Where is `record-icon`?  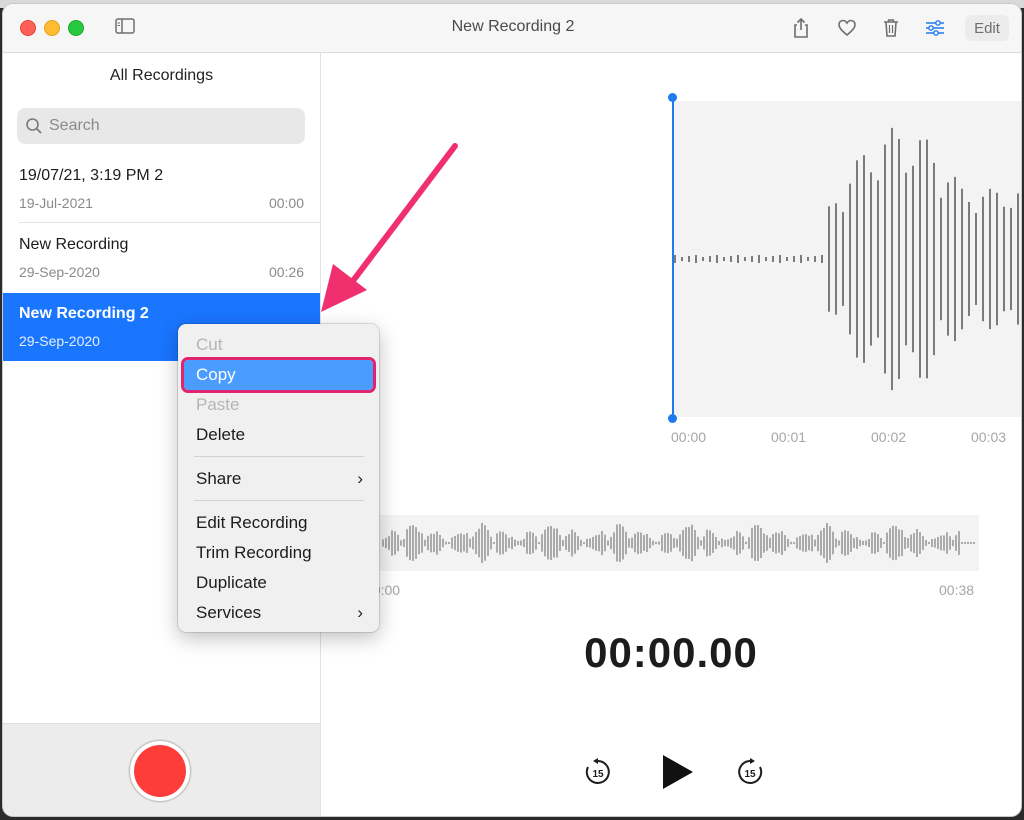
record-icon is located at coordinates (160, 771).